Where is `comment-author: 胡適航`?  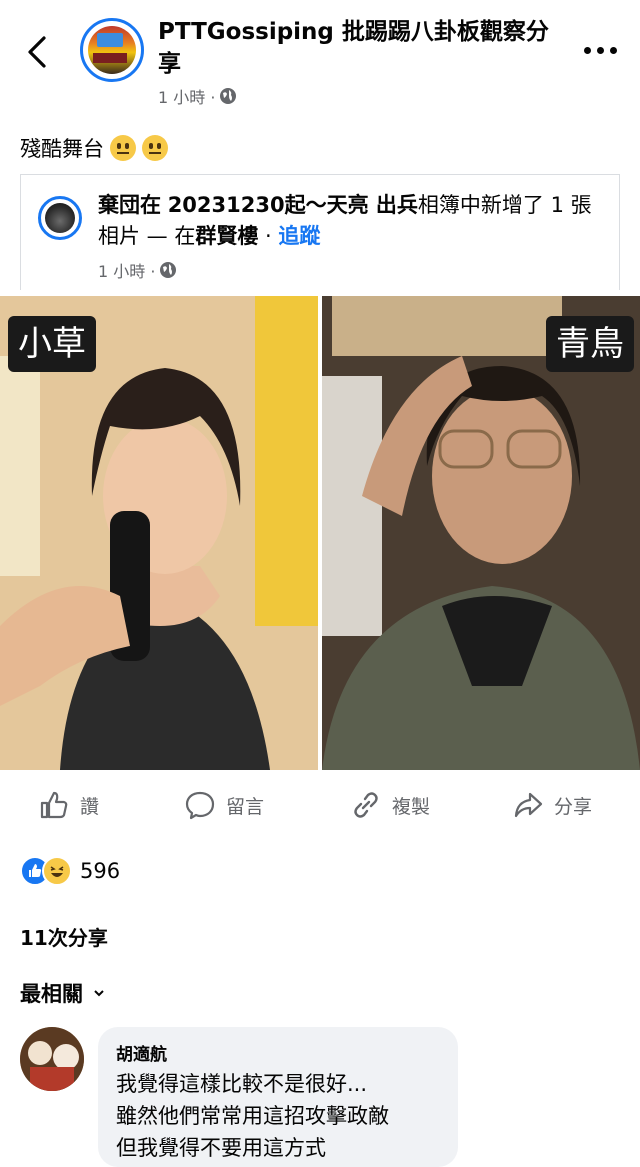
comment-author: 胡適航 is located at coordinates (141, 1052).